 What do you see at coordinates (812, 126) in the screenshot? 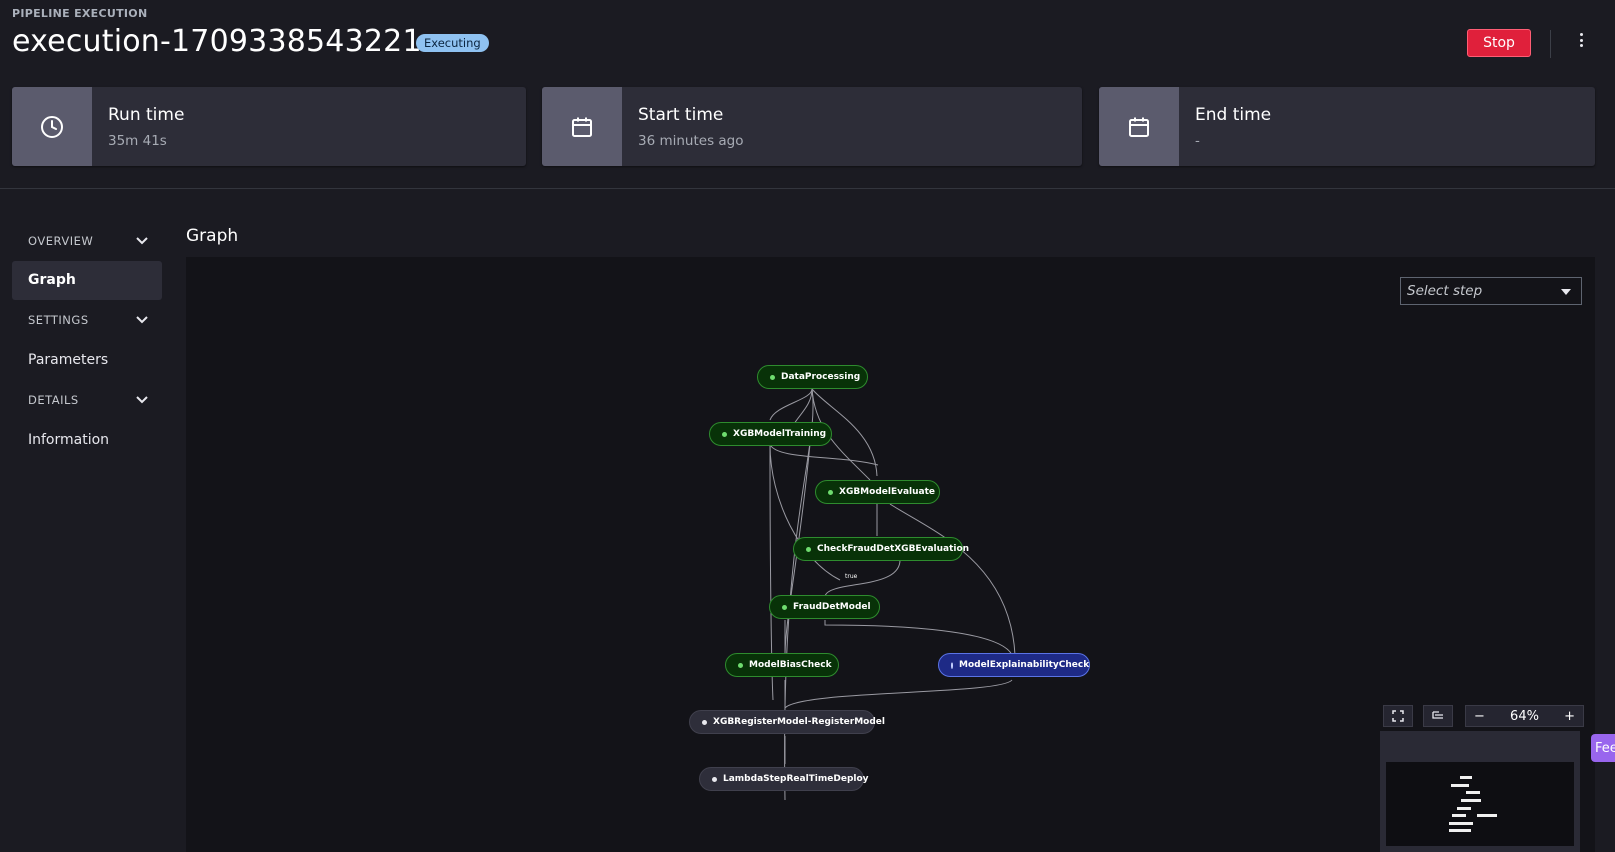
I see `start-time-card: Start time 36 minutes ago` at bounding box center [812, 126].